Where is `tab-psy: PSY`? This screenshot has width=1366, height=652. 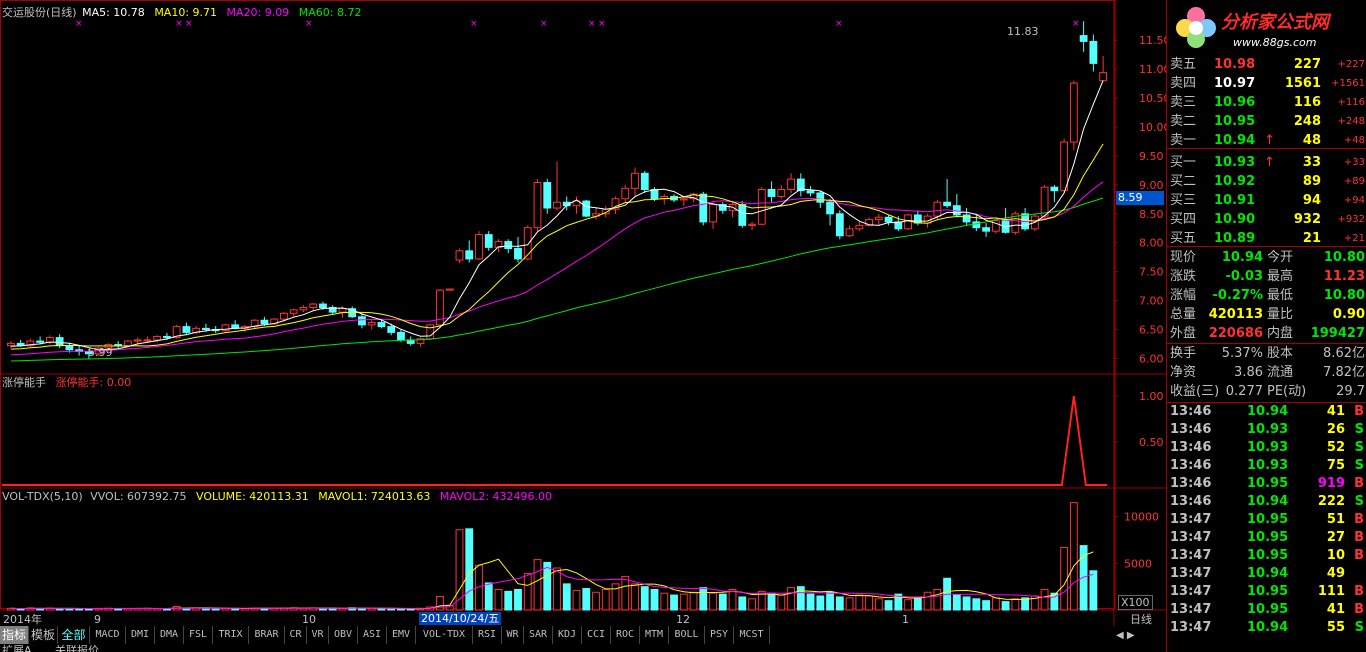 tab-psy: PSY is located at coordinates (719, 635).